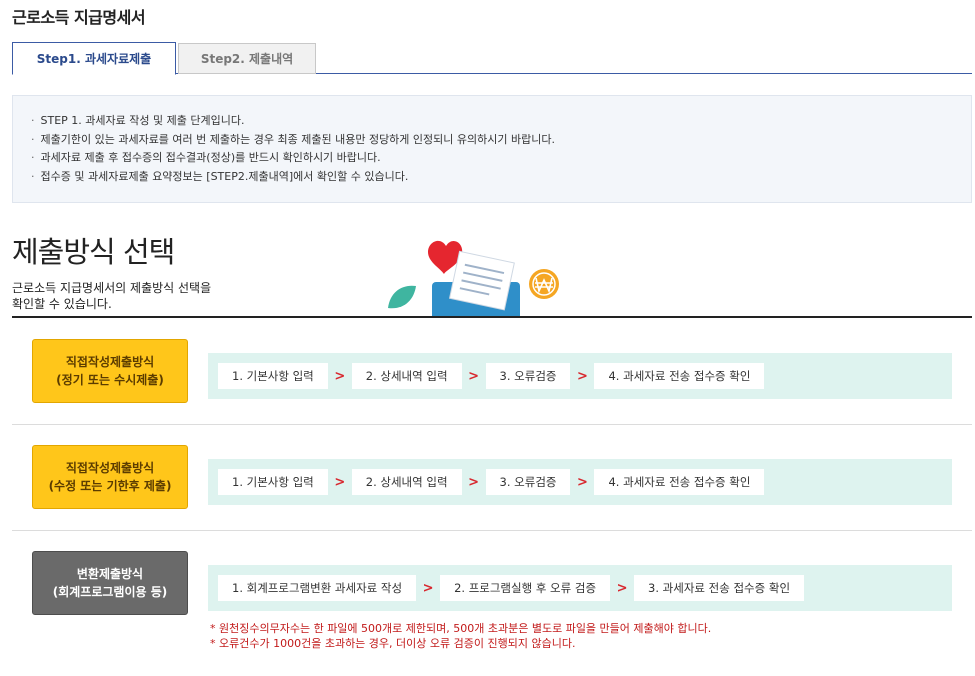 This screenshot has width=975, height=676. Describe the element at coordinates (719, 588) in the screenshot. I see `flow-step: 3. 과세자료 전송 접수증 확인` at that location.